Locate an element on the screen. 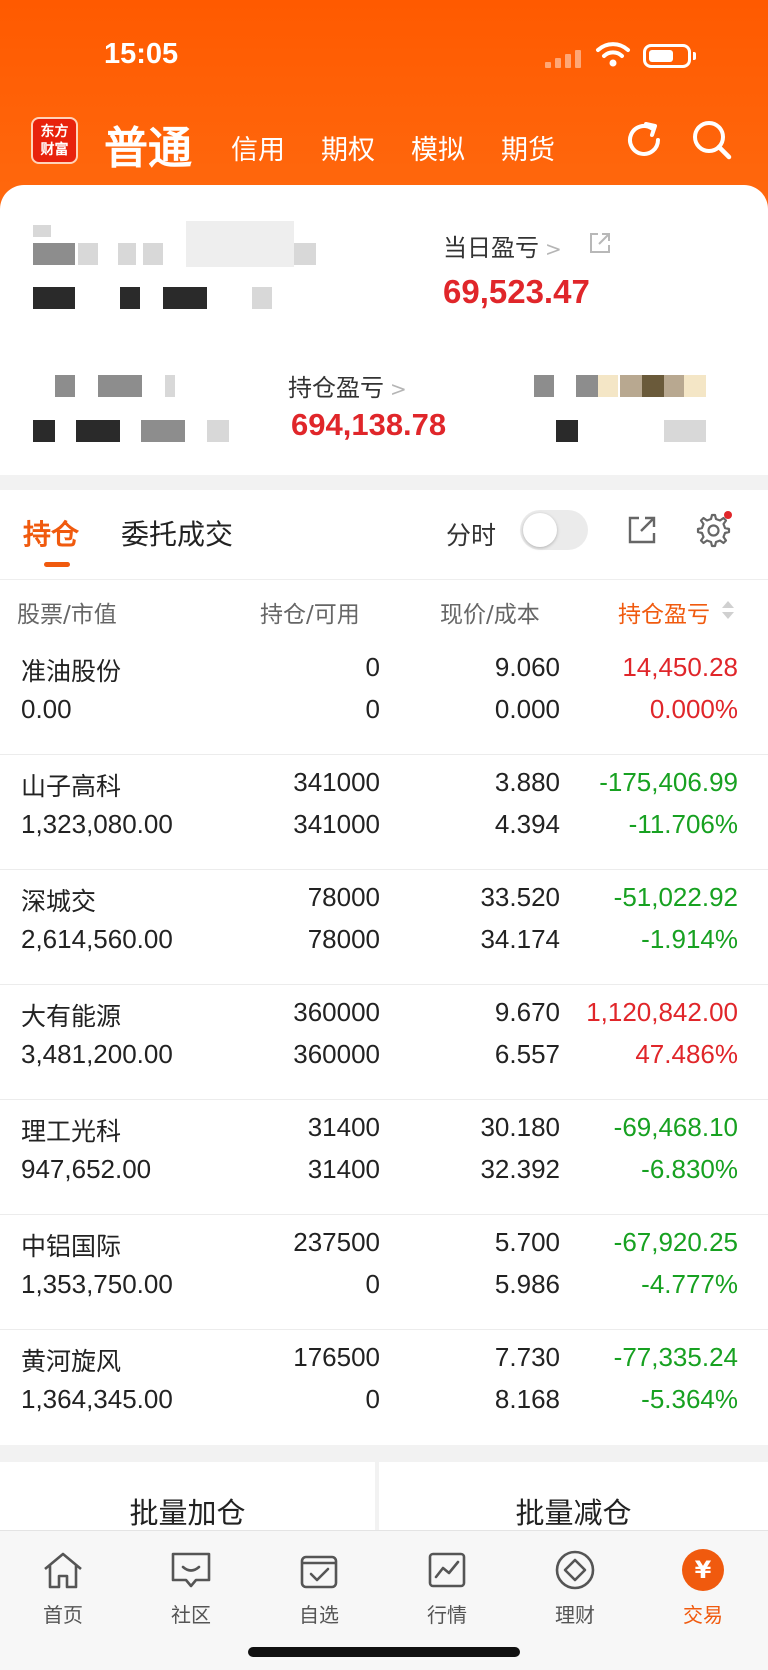 The height and width of the screenshot is (1670, 768). available-qty: 78000 is located at coordinates (343, 939).